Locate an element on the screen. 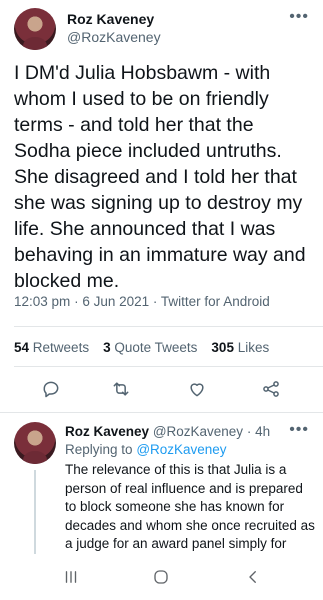  action-bar is located at coordinates (161, 391).